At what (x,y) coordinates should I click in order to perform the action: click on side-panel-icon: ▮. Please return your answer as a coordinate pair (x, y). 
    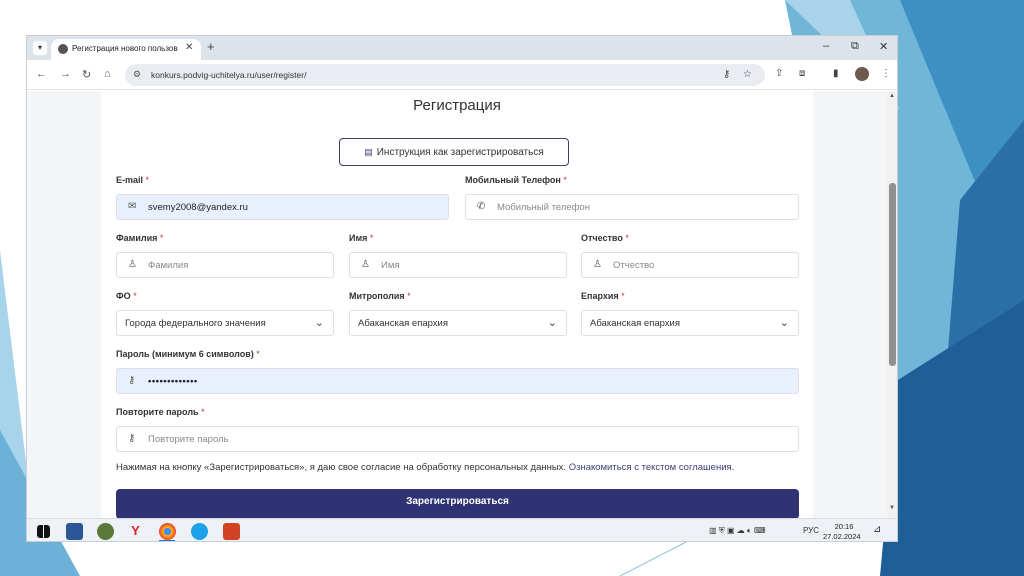
    Looking at the image, I should click on (836, 73).